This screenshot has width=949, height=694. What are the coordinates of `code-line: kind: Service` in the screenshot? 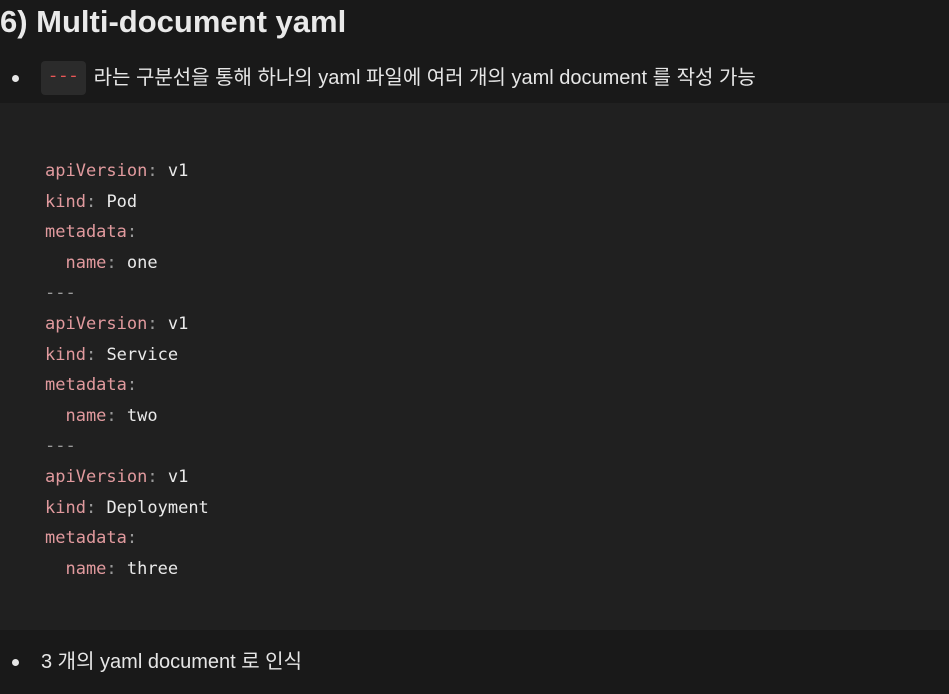 It's located at (112, 354).